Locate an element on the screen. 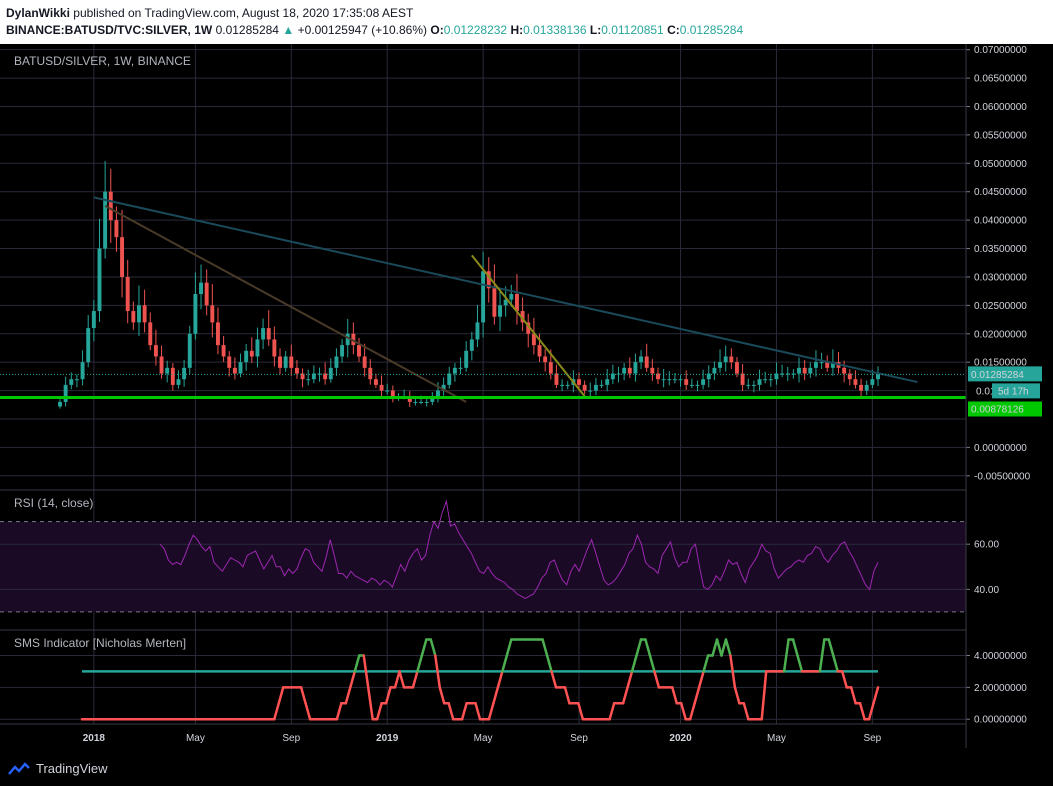 The width and height of the screenshot is (1053, 786). price-tick-label: 0.02000000 is located at coordinates (1000, 334).